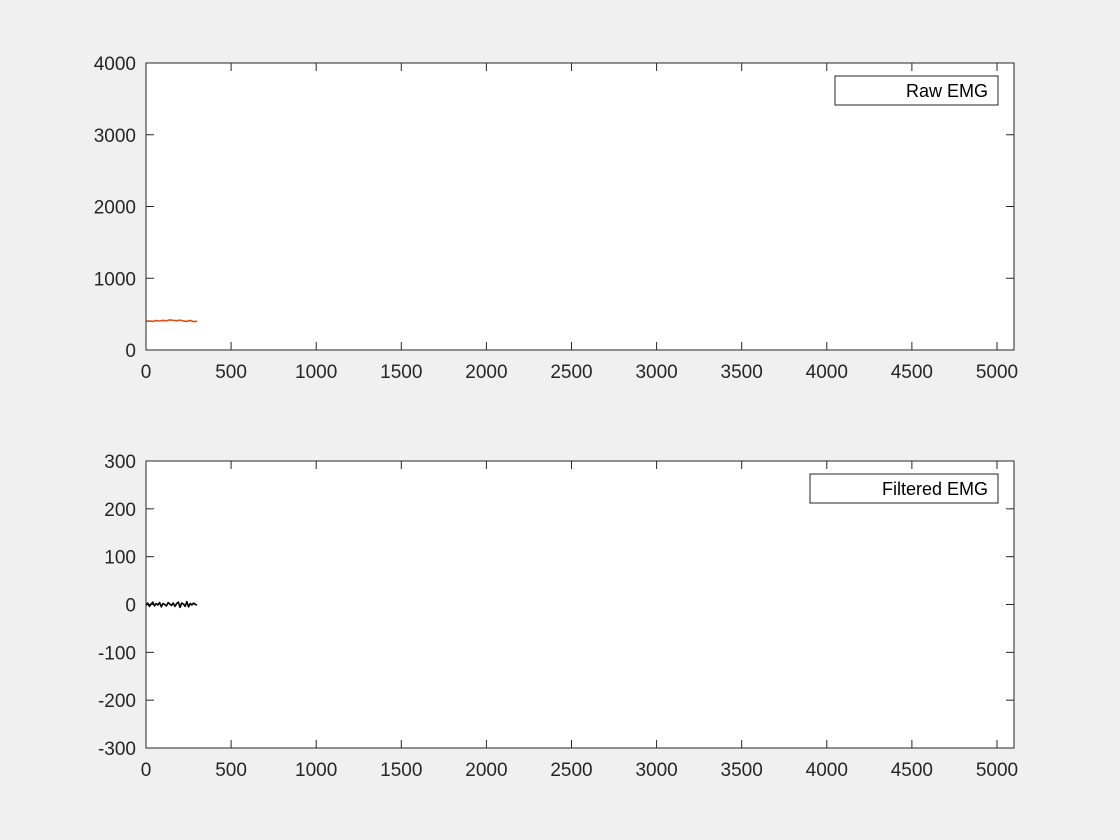  What do you see at coordinates (117, 701) in the screenshot?
I see `y-tick-label: -200` at bounding box center [117, 701].